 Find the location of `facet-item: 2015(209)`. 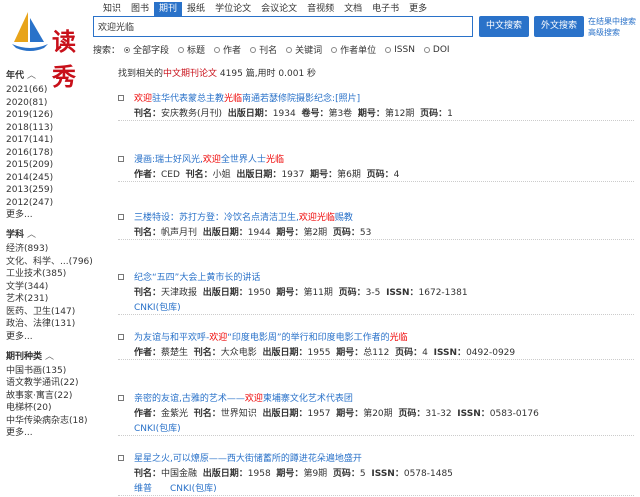

facet-item: 2015(209) is located at coordinates (58, 165).